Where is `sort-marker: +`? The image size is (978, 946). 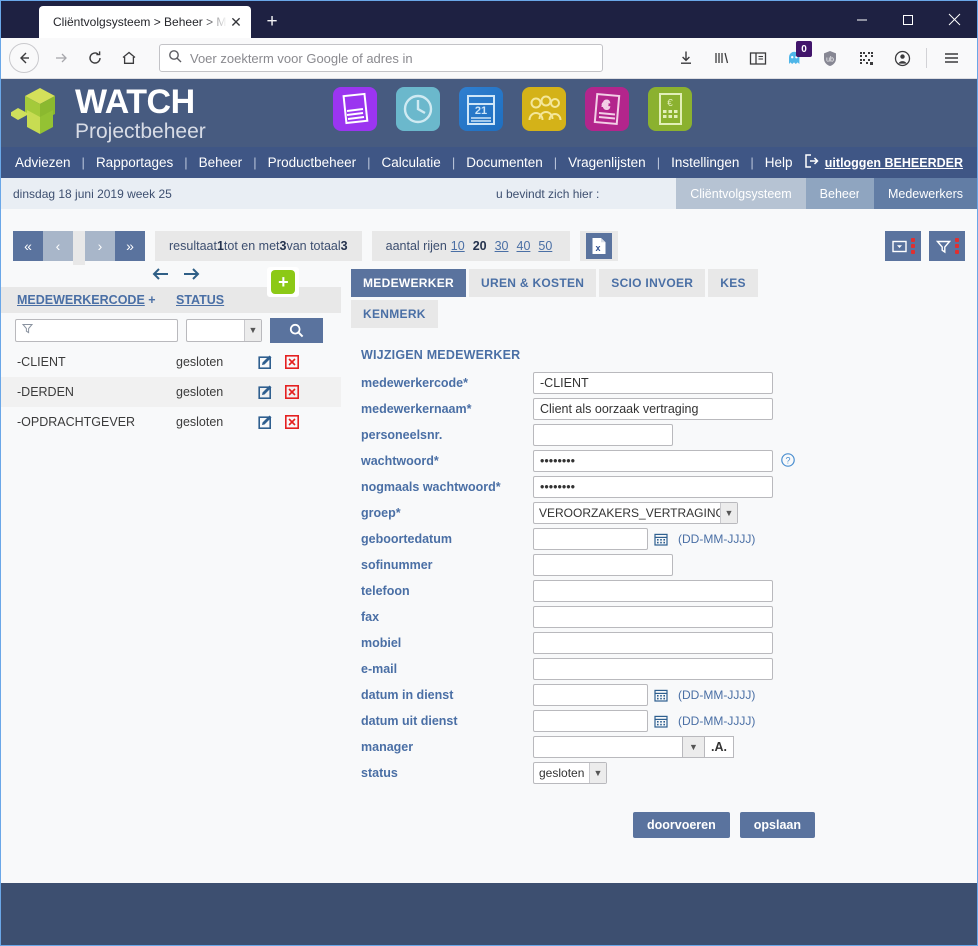
sort-marker: + is located at coordinates (151, 300).